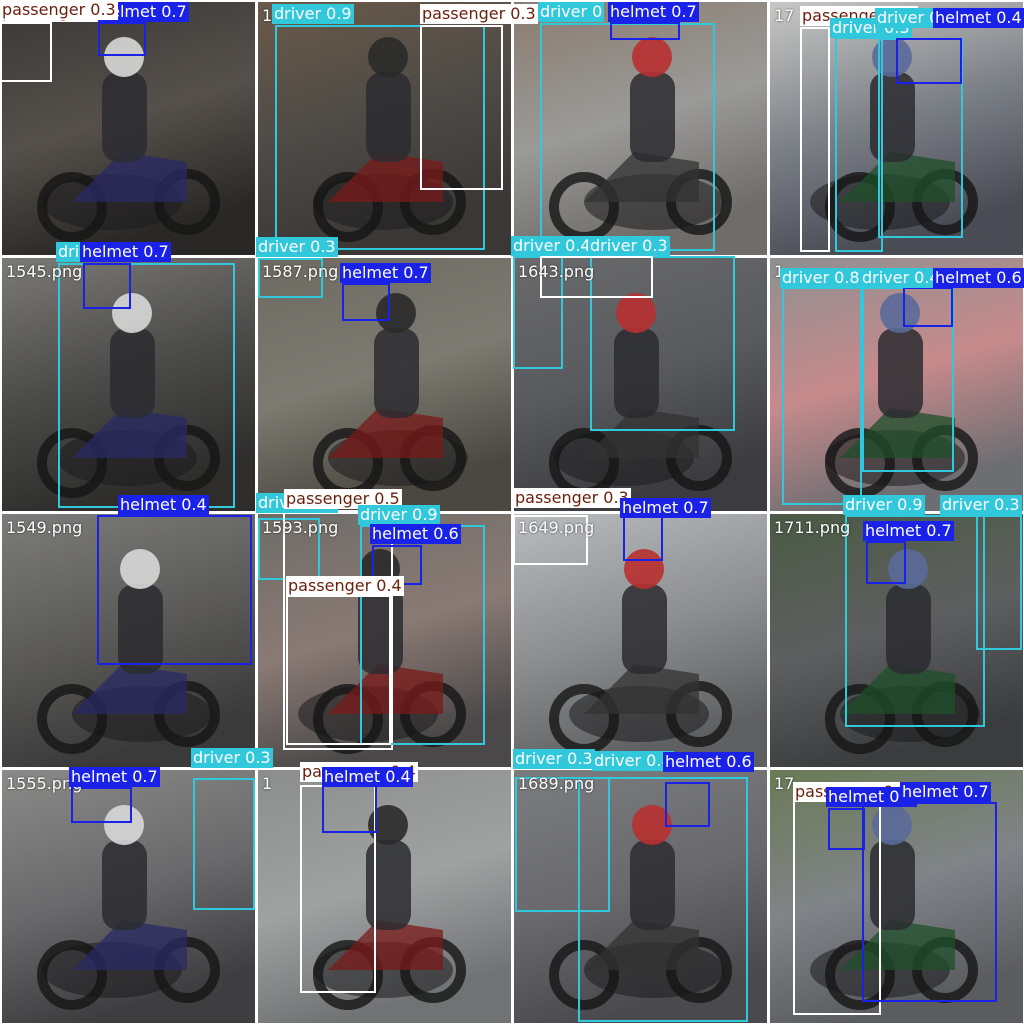 This screenshot has width=1024, height=1024. Describe the element at coordinates (556, 271) in the screenshot. I see `tile-filename: 1643.png` at that location.